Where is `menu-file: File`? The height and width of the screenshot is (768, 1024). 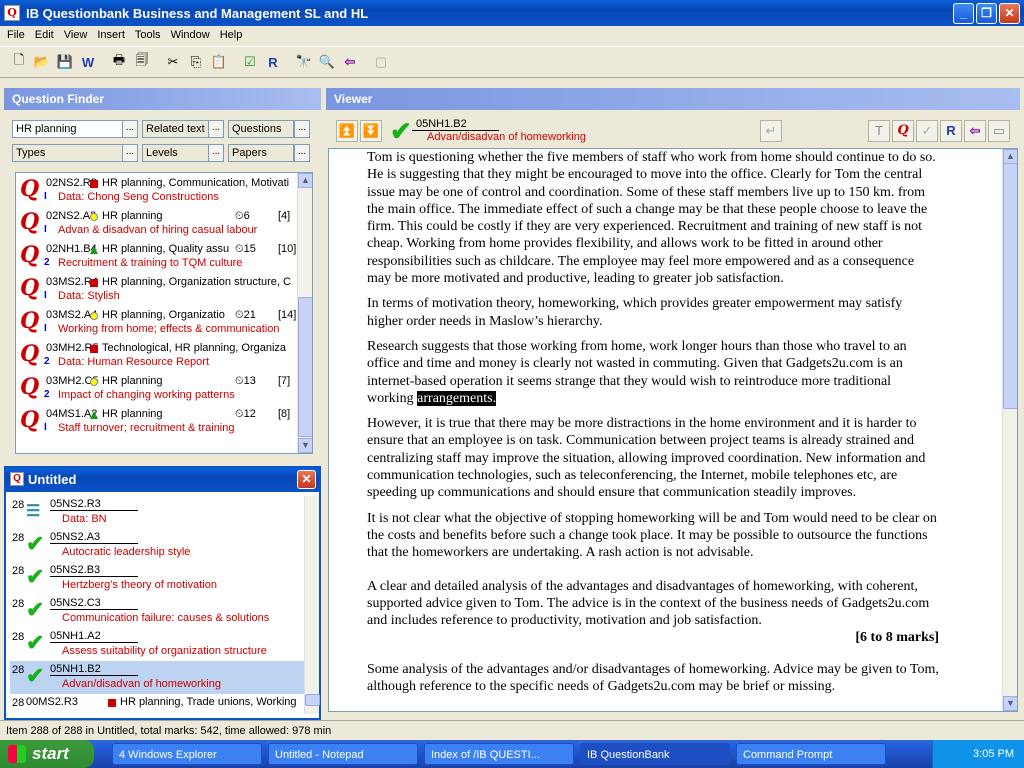
menu-file: File is located at coordinates (16, 35).